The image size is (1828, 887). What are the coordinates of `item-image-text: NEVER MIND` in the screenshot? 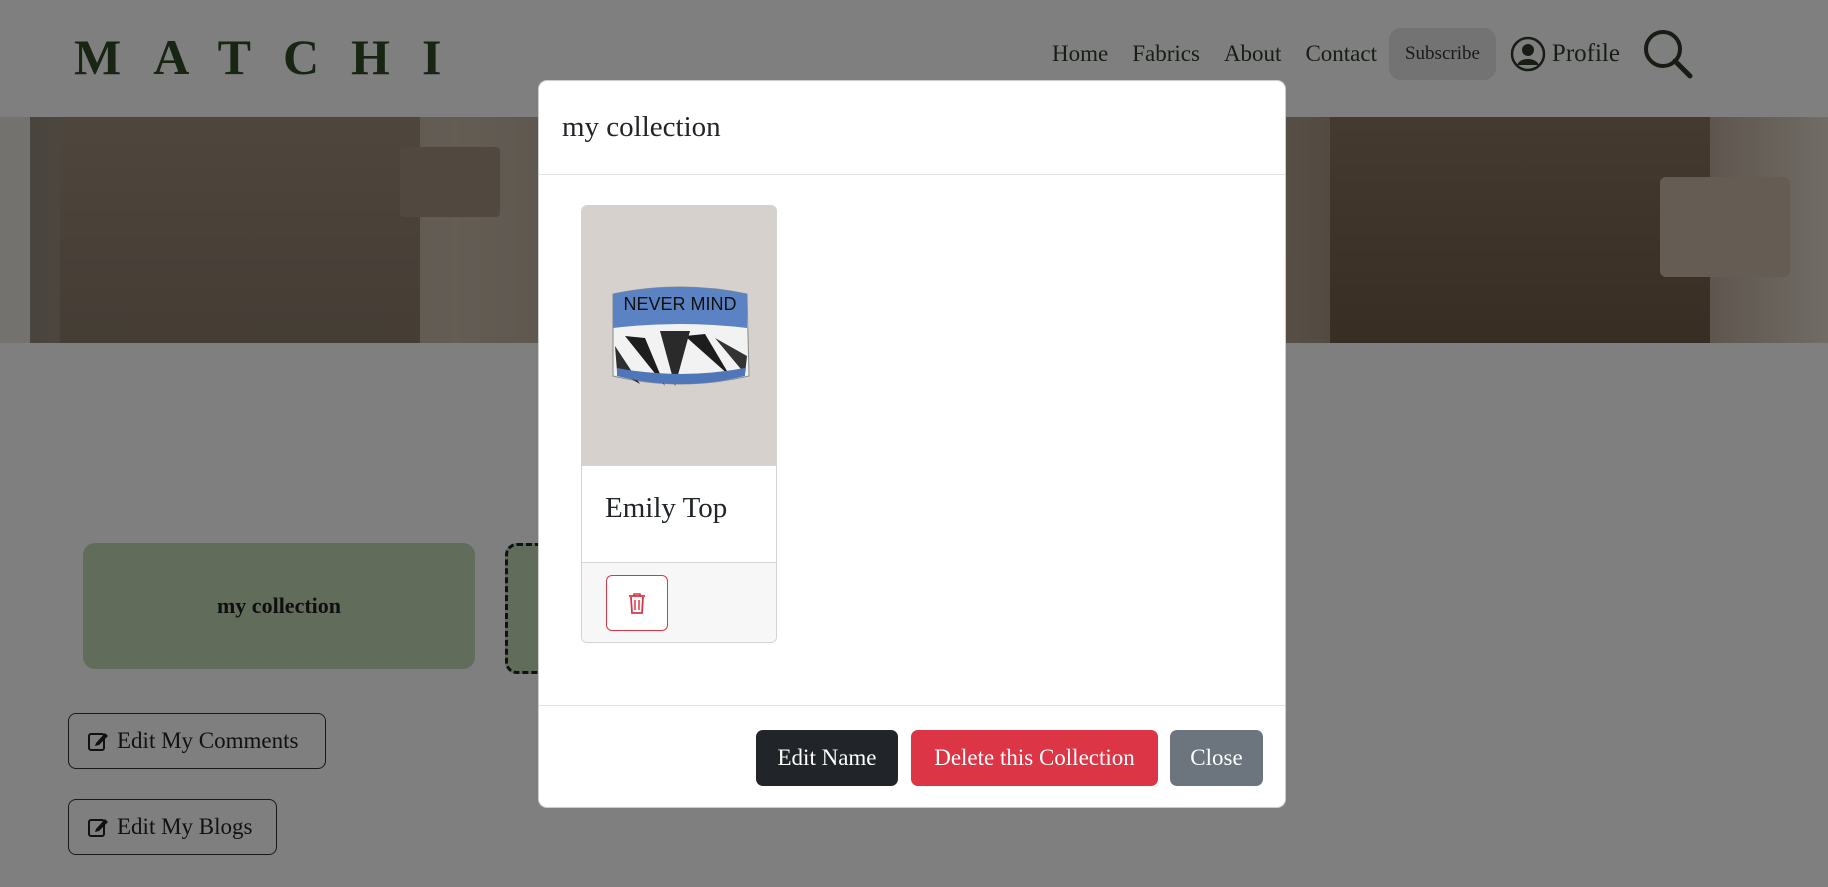 It's located at (679, 304).